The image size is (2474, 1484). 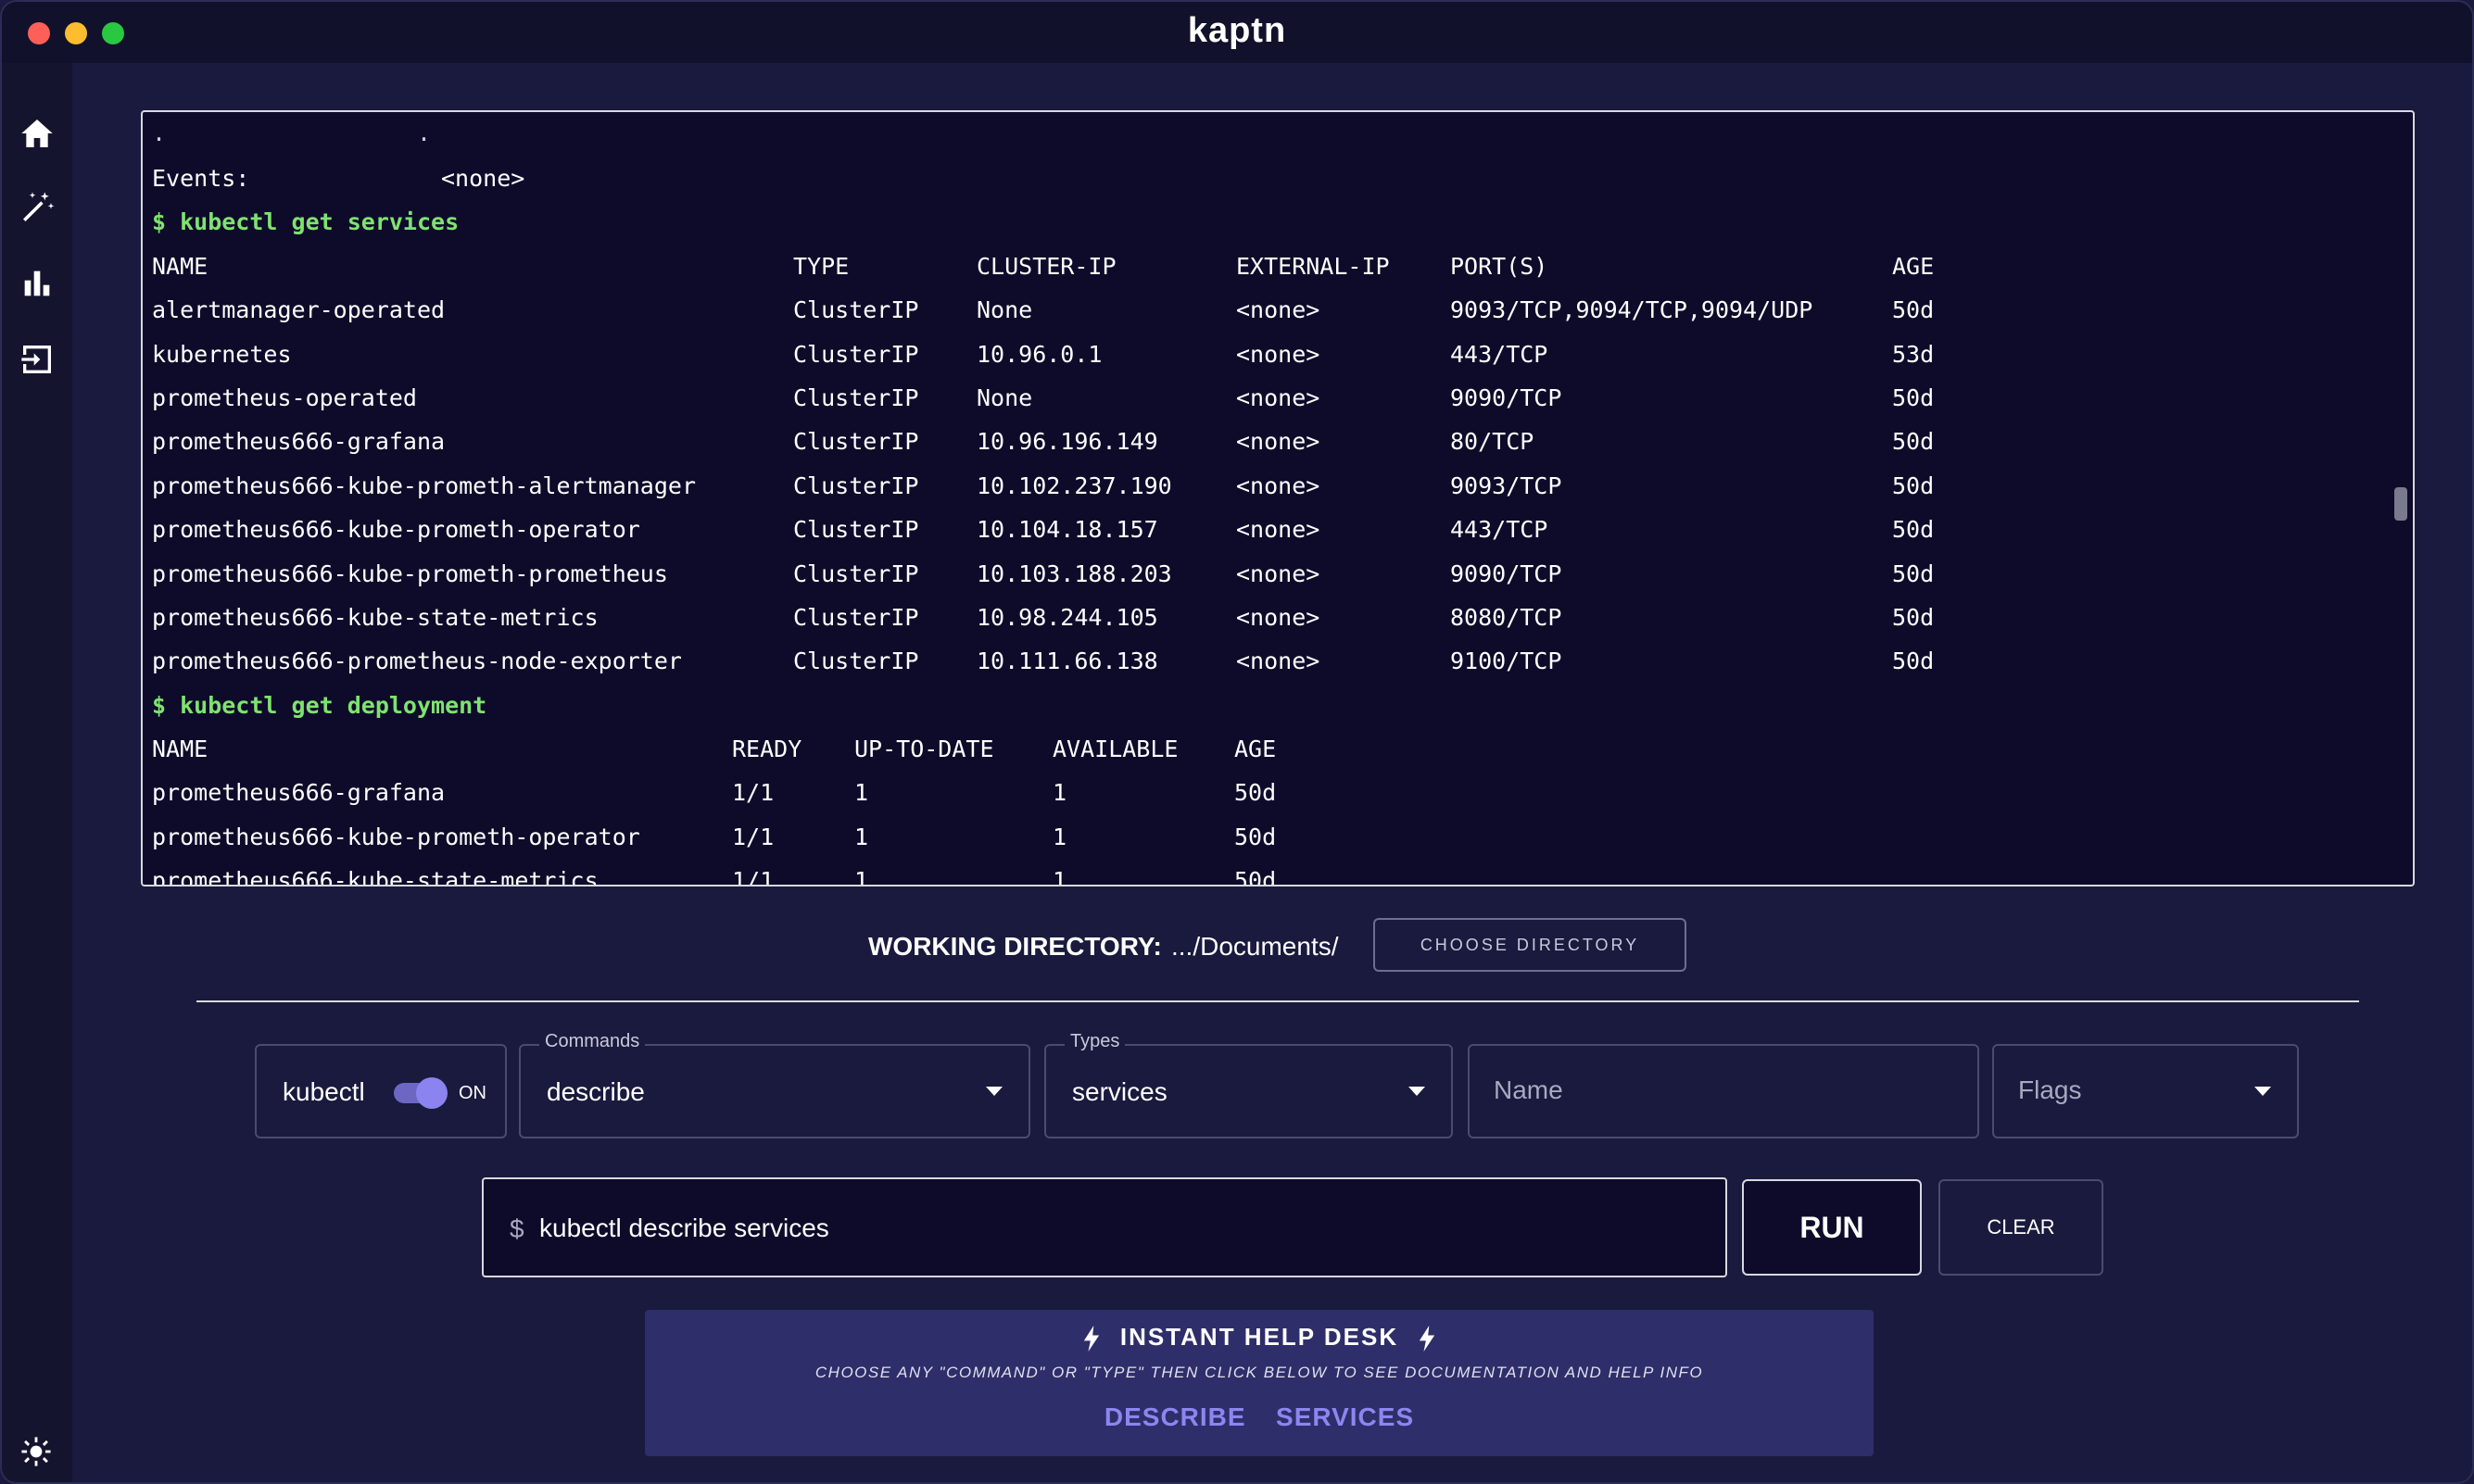 What do you see at coordinates (1723, 1091) in the screenshot?
I see `name-input: Name` at bounding box center [1723, 1091].